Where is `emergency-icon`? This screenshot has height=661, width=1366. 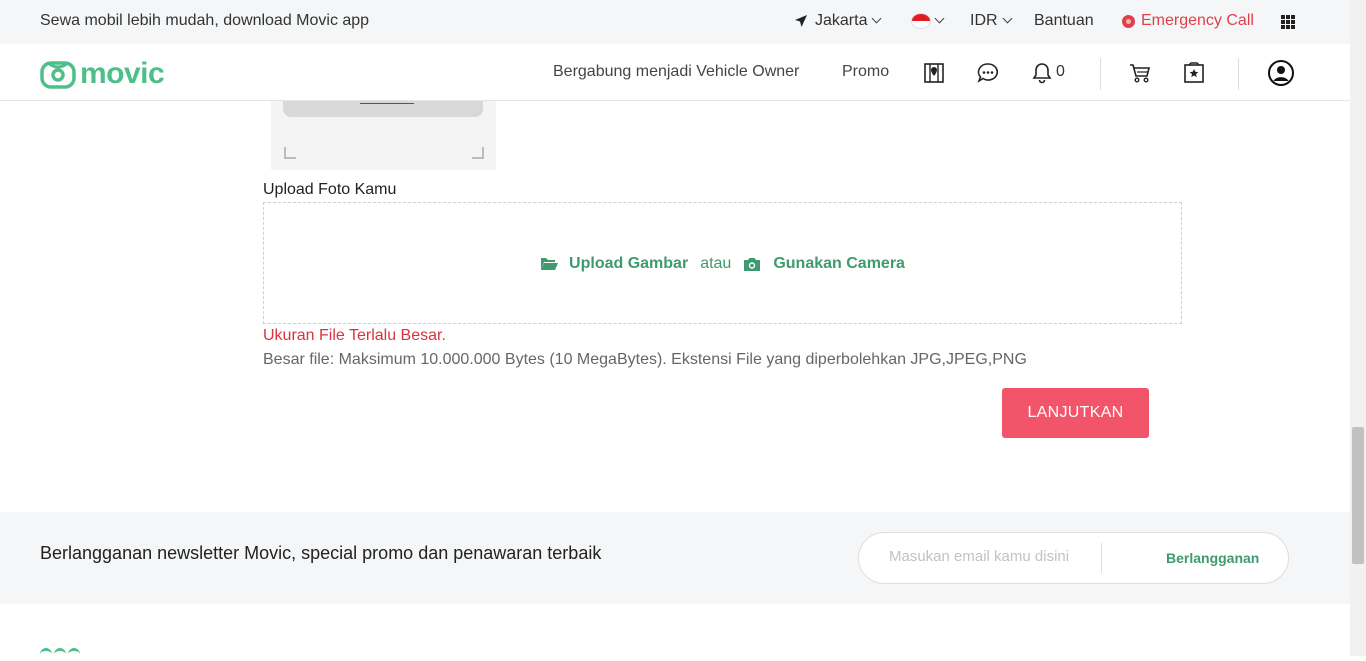
emergency-icon is located at coordinates (1128, 21).